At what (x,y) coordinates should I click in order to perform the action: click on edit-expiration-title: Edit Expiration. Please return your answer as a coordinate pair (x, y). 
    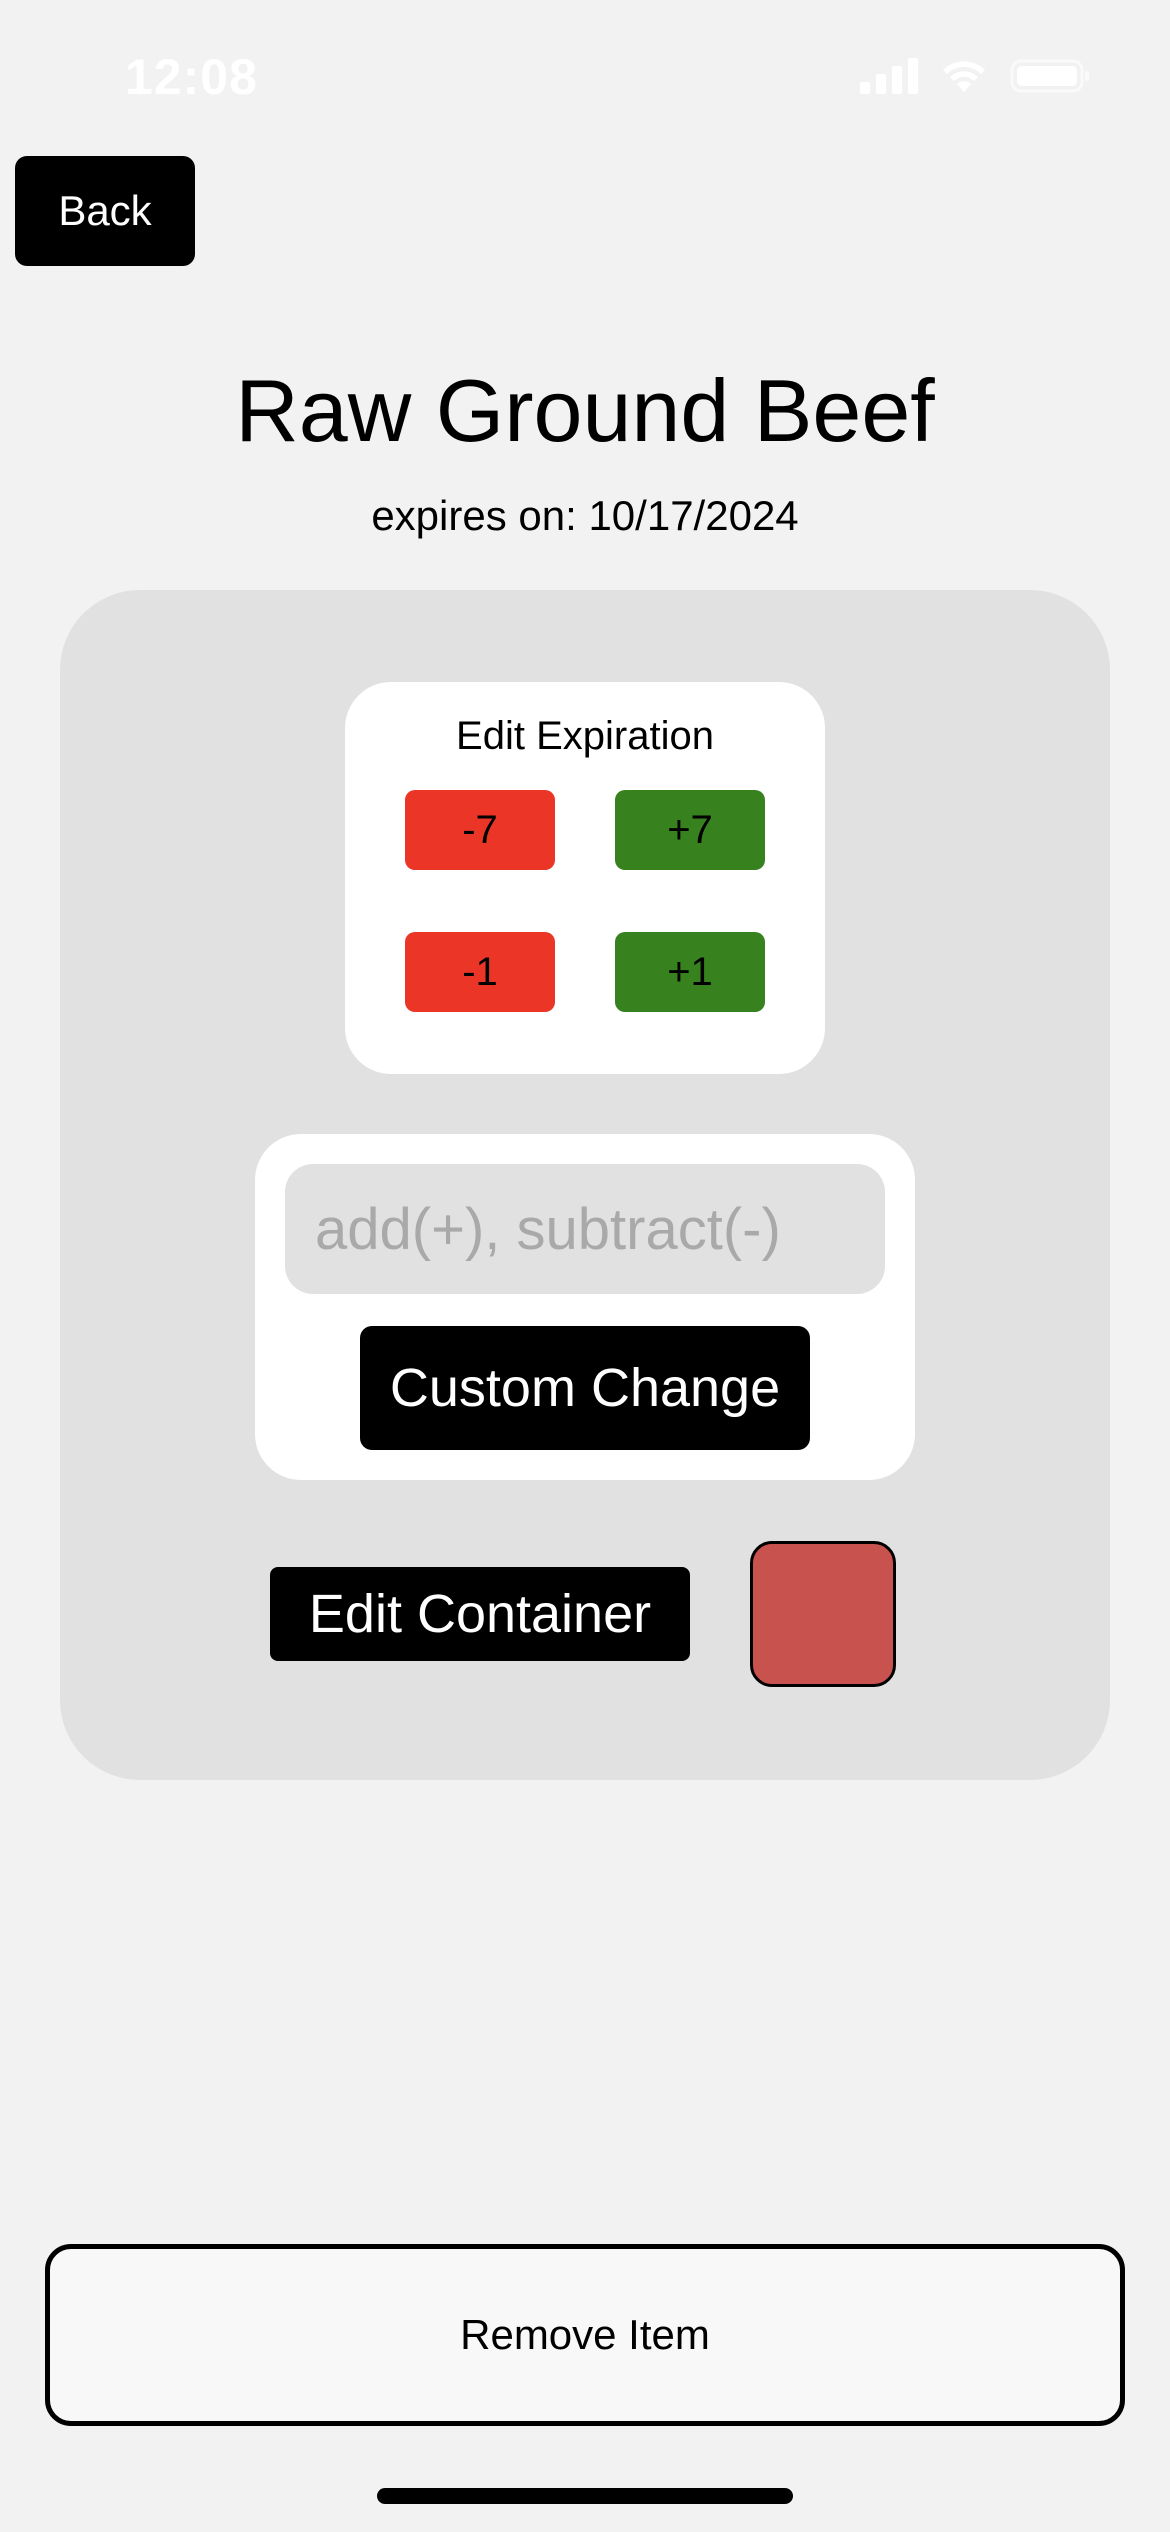
    Looking at the image, I should click on (585, 736).